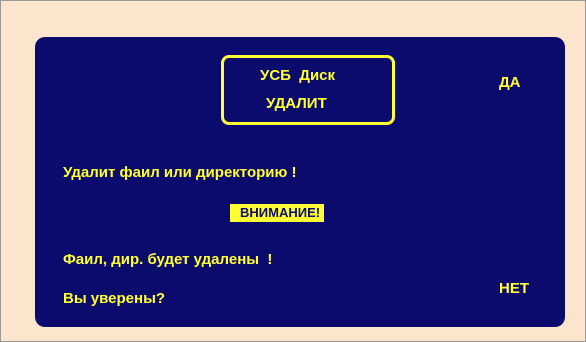  I want to click on confirm-question: Вы уверены?, so click(114, 298).